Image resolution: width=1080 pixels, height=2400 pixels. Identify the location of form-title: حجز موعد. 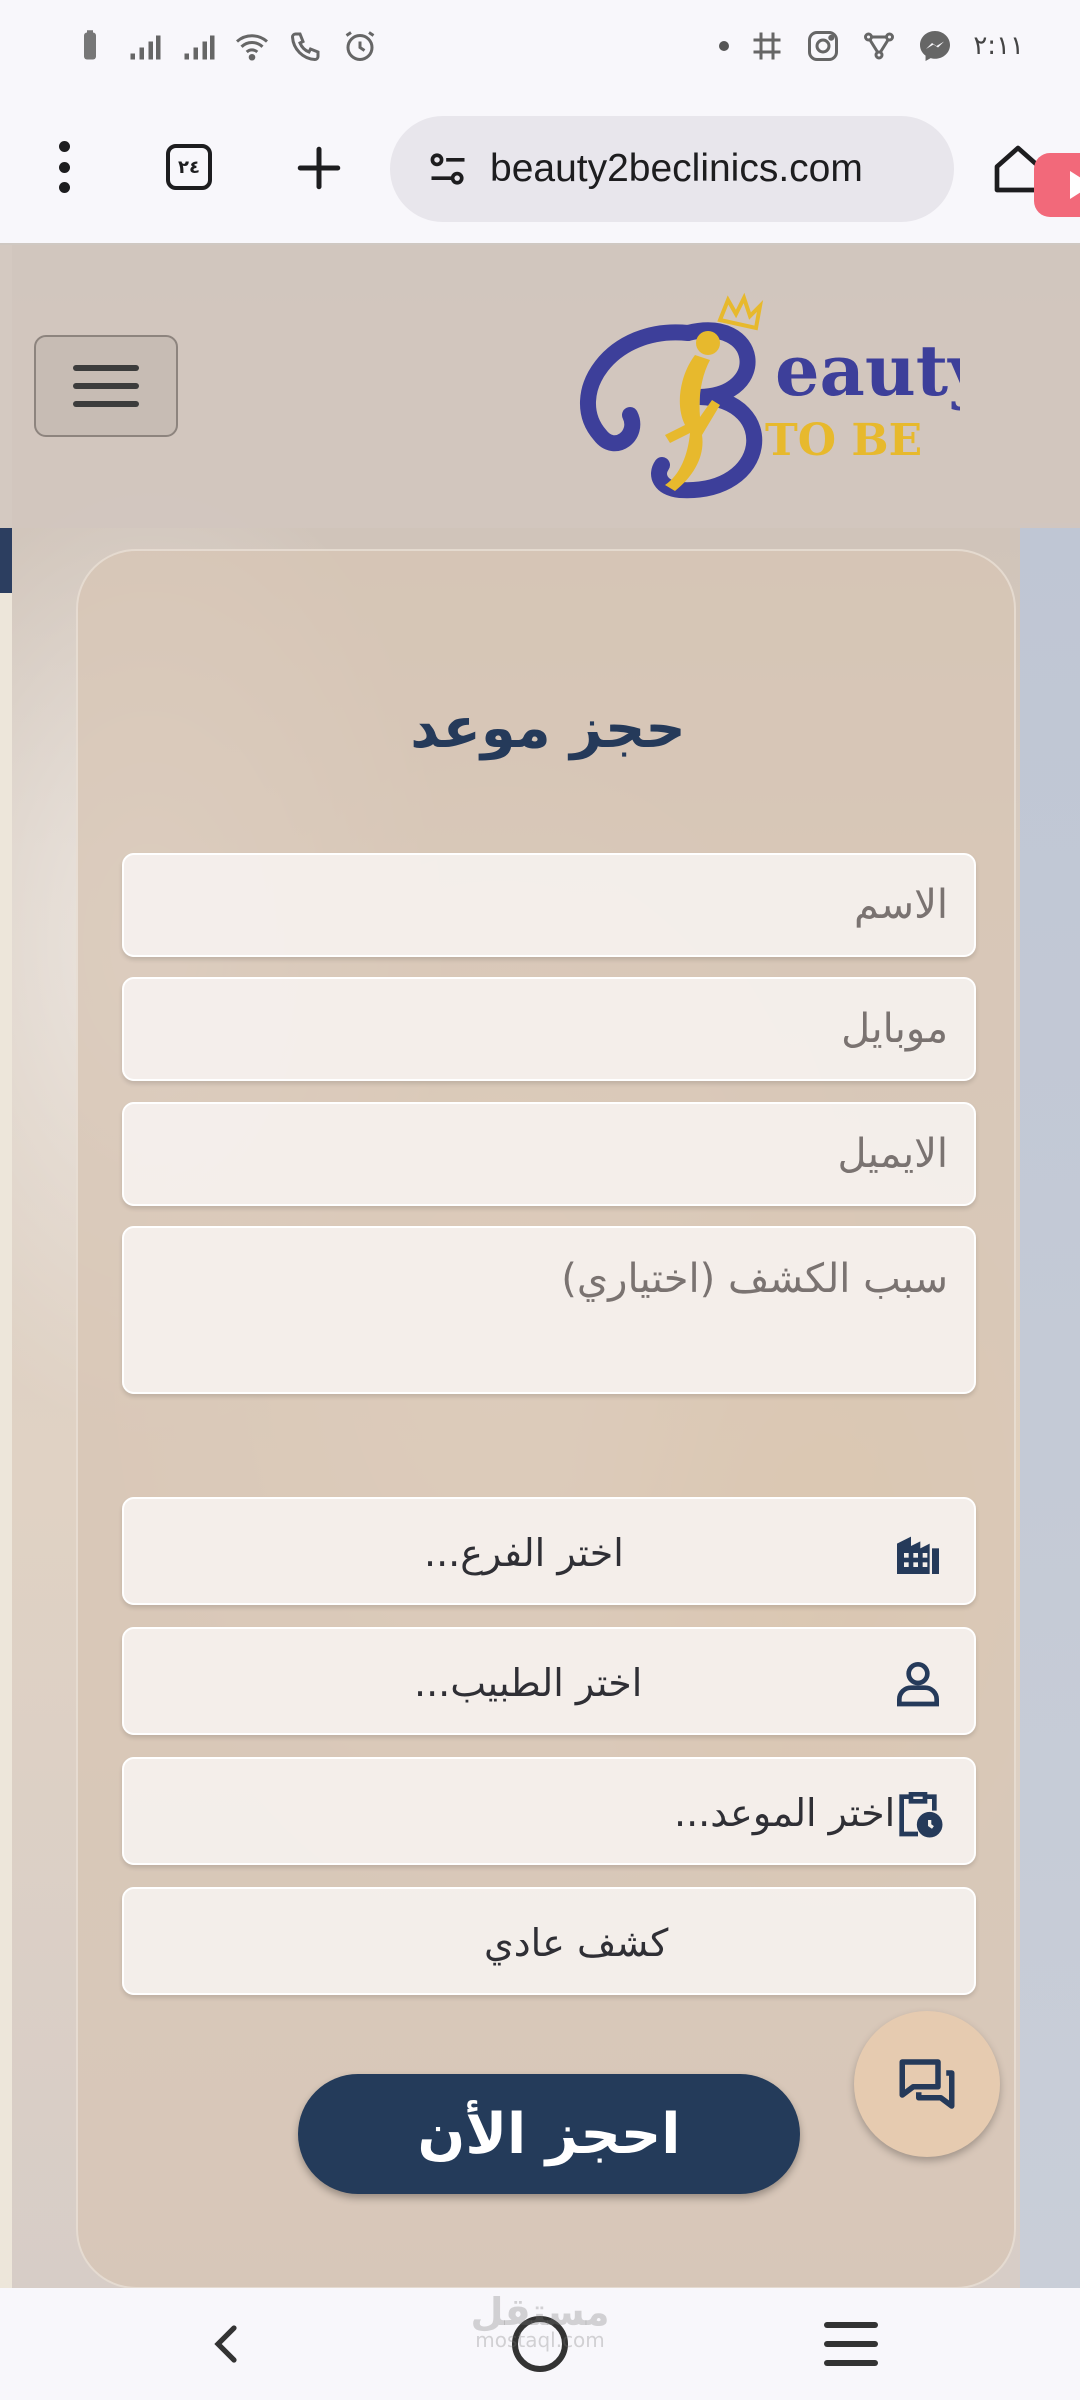
(548, 728).